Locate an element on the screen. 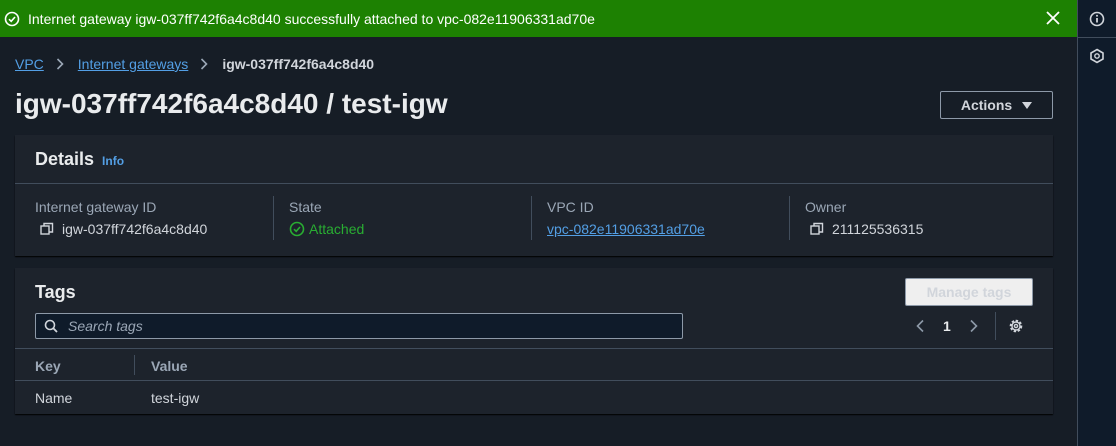 Image resolution: width=1116 pixels, height=446 pixels. search-tags-input is located at coordinates (358, 326).